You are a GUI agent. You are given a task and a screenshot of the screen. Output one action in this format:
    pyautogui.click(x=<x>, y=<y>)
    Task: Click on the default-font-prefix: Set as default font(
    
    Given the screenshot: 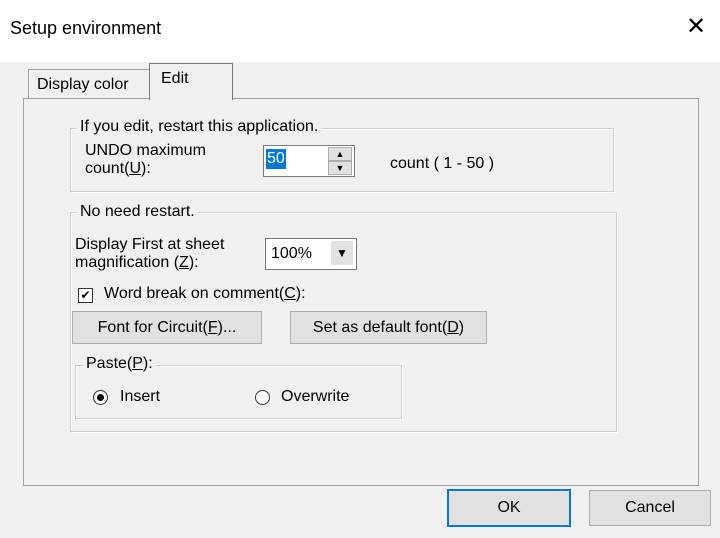 What is the action you would take?
    pyautogui.click(x=380, y=327)
    